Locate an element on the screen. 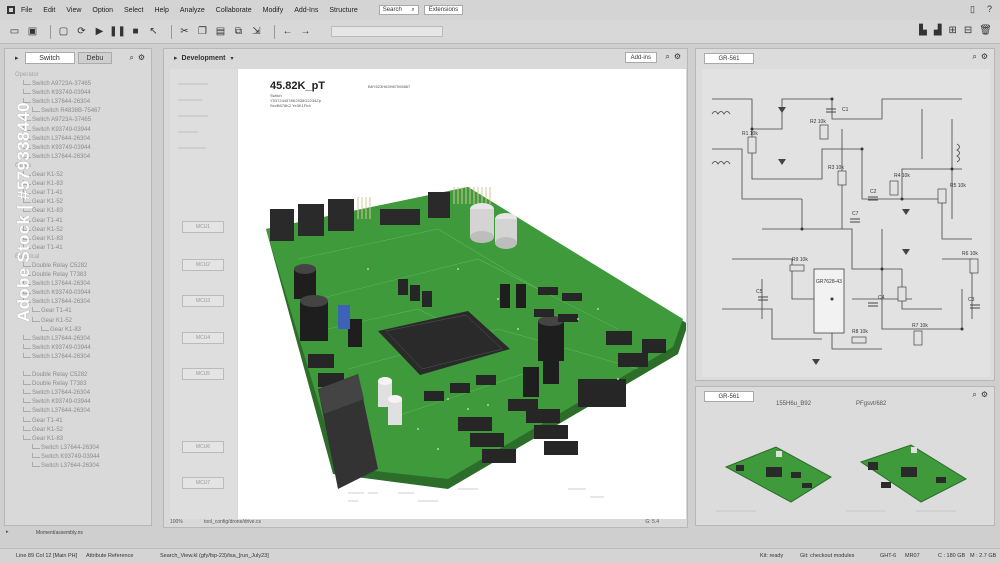 The image size is (1000, 563). memory-status: M : 2.7 GB is located at coordinates (983, 556).